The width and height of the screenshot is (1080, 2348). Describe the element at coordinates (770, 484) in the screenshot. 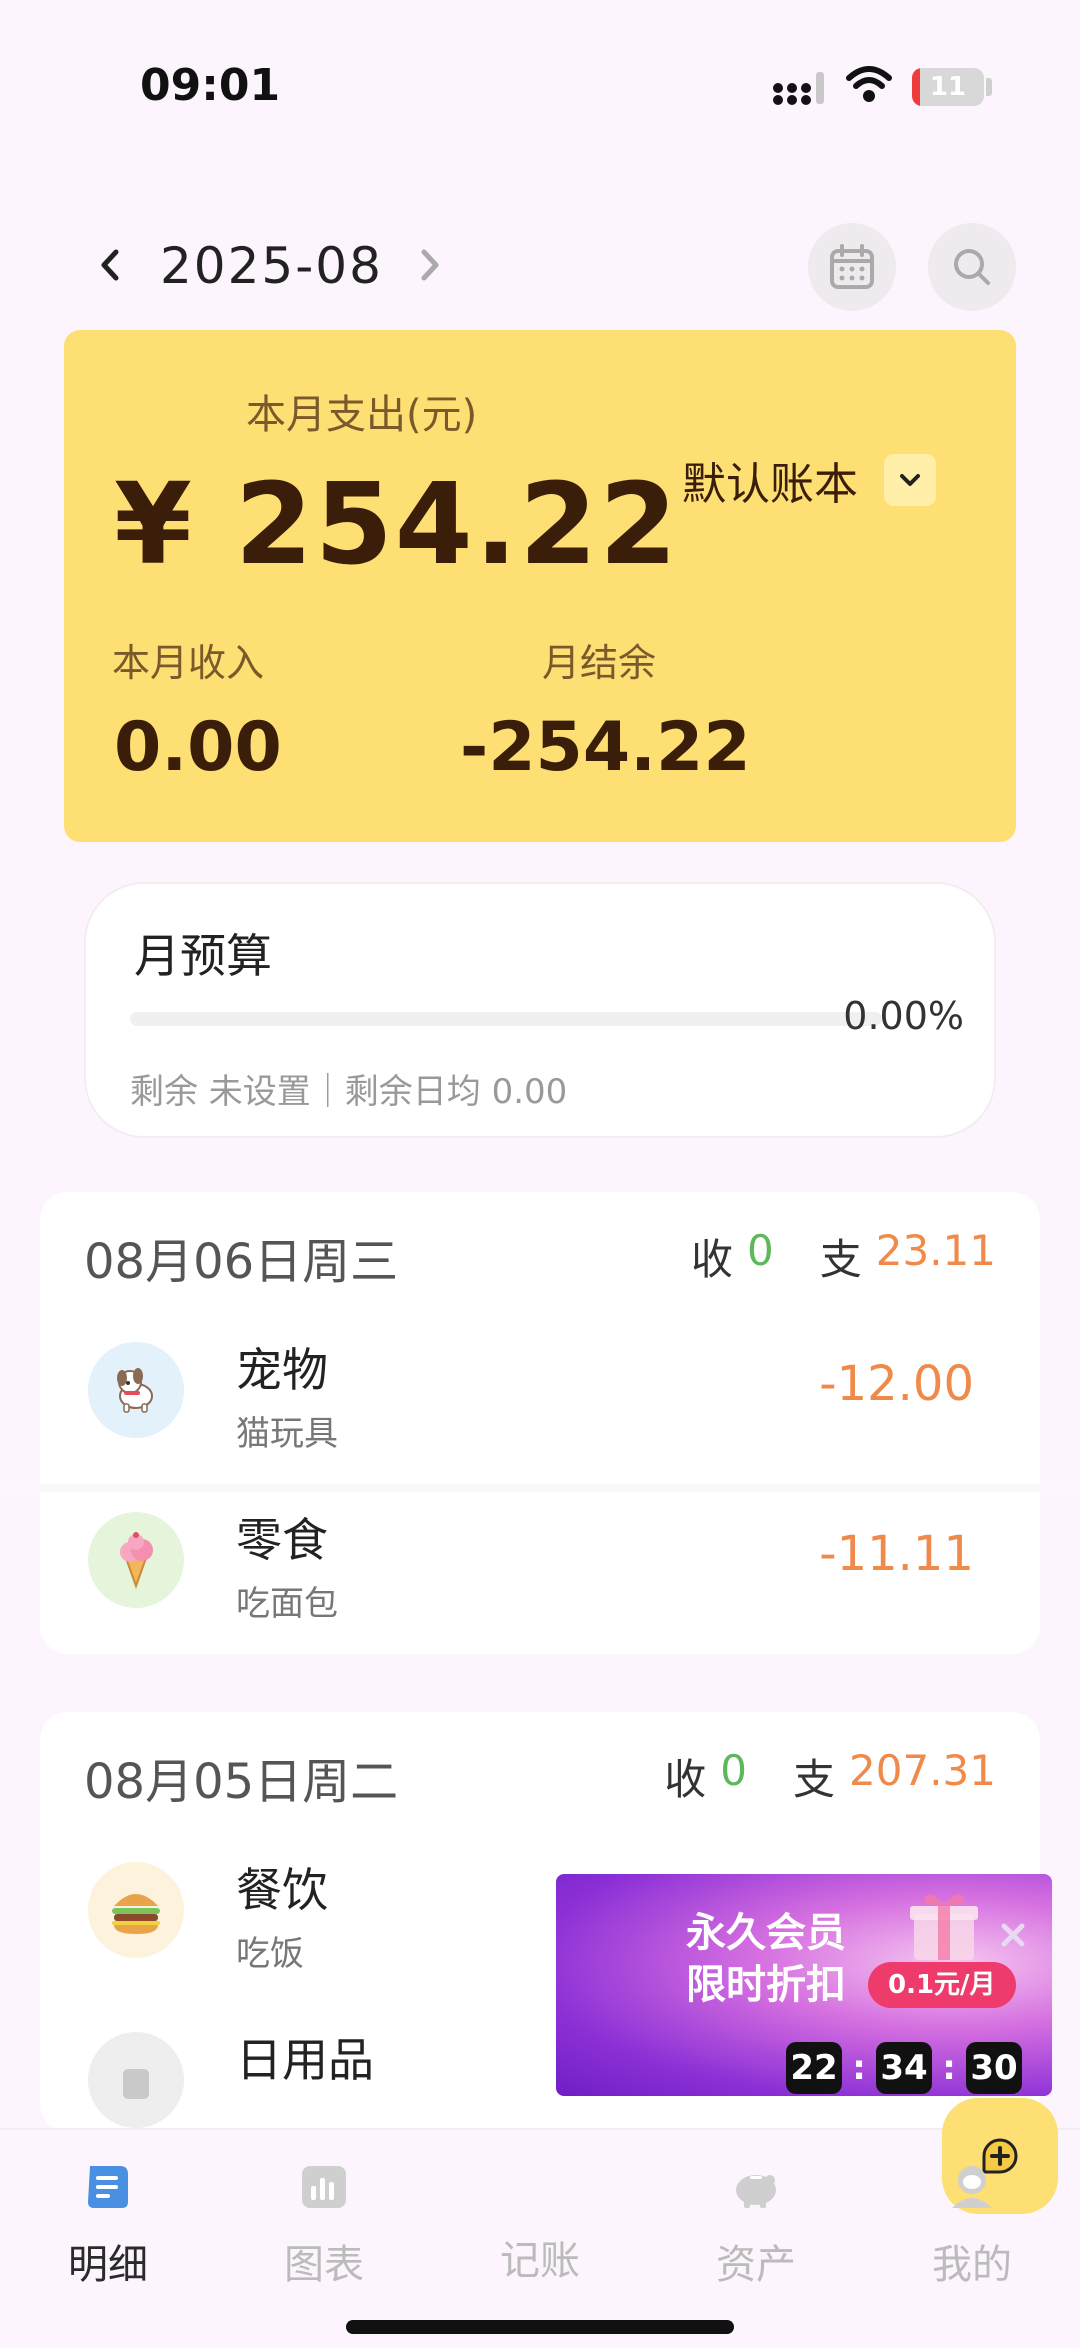

I see `book-name: 默认账本` at that location.